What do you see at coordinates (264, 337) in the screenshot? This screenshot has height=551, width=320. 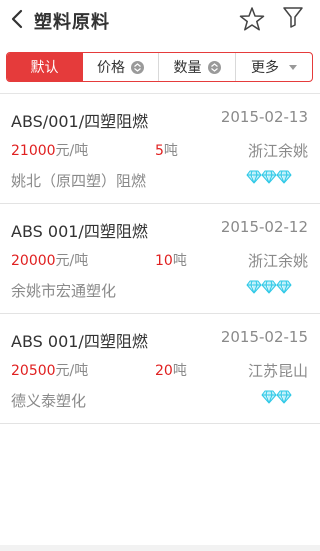 I see `post-date: 2015-02-15` at bounding box center [264, 337].